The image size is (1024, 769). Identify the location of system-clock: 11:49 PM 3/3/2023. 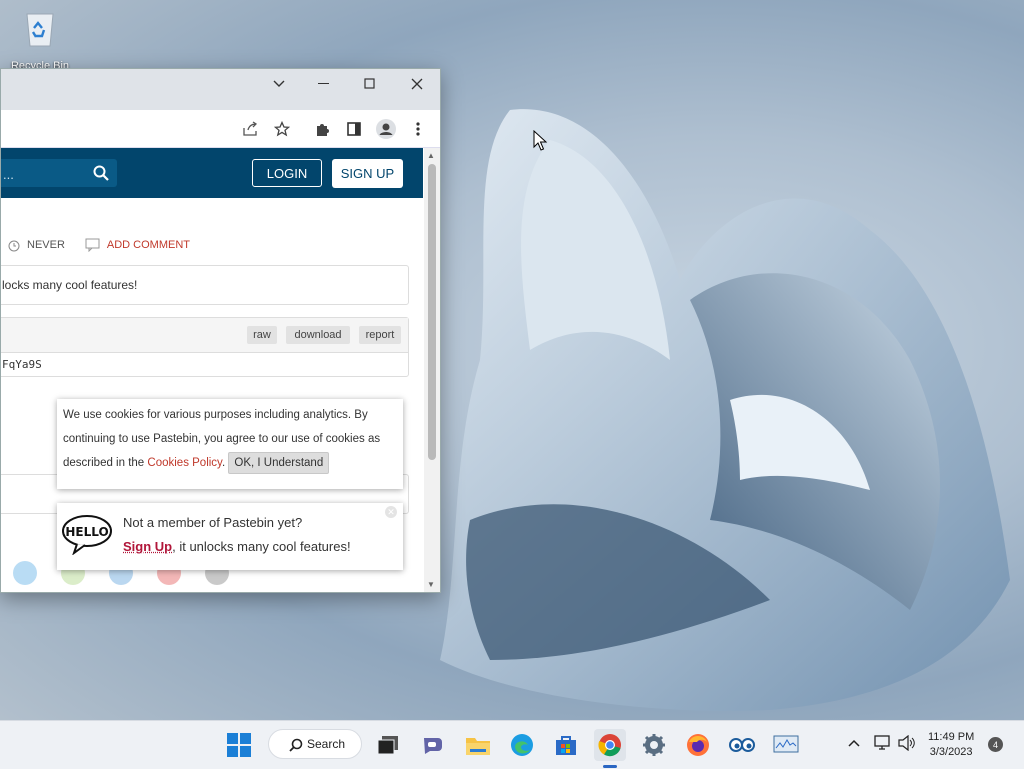
(951, 745).